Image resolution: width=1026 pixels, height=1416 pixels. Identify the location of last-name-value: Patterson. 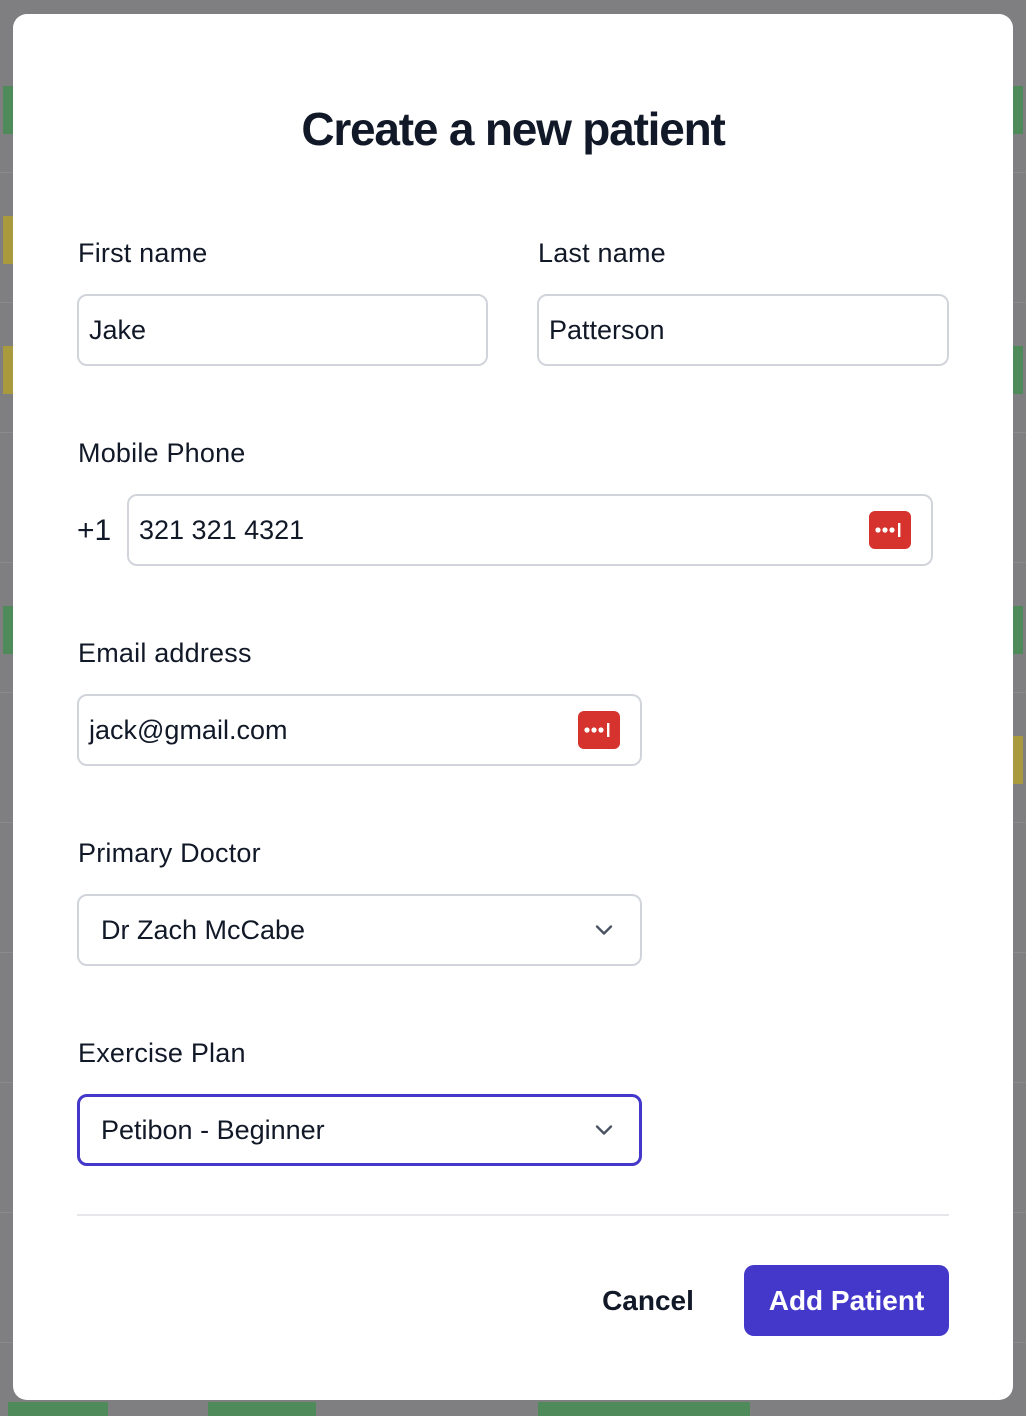
(607, 329).